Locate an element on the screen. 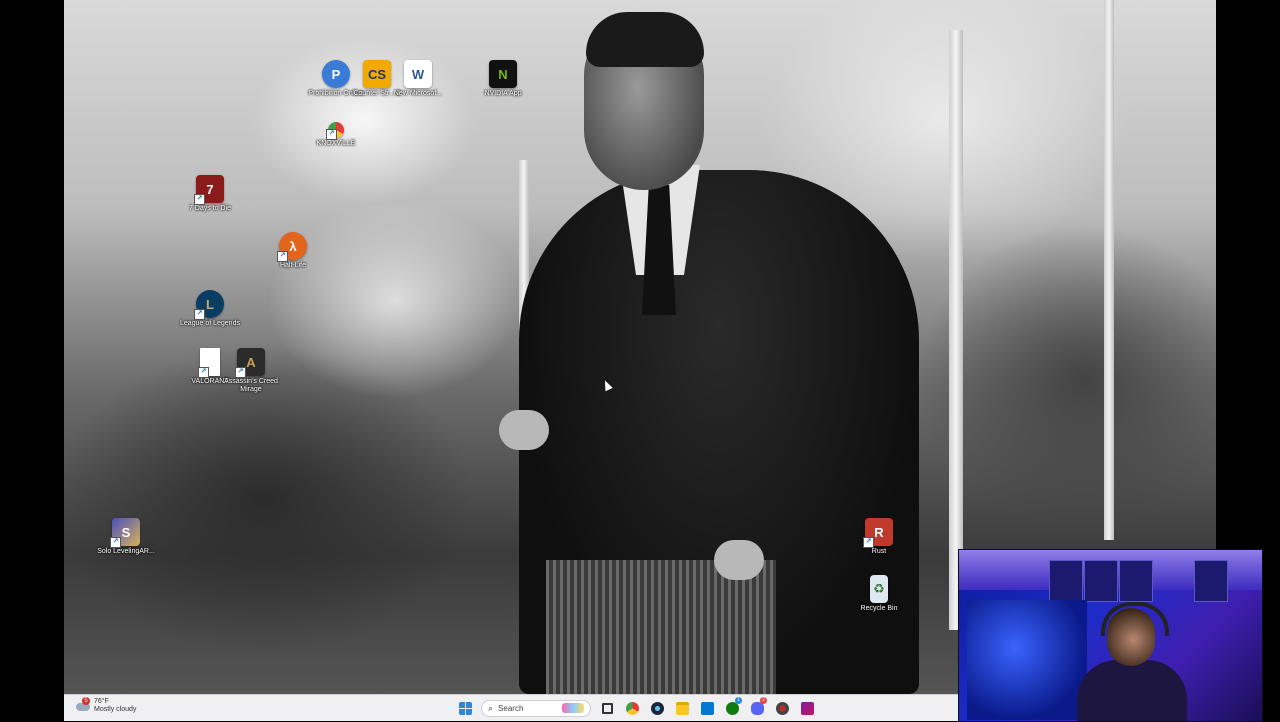 This screenshot has height=722, width=1280. taskbar-app-media is located at coordinates (807, 708).